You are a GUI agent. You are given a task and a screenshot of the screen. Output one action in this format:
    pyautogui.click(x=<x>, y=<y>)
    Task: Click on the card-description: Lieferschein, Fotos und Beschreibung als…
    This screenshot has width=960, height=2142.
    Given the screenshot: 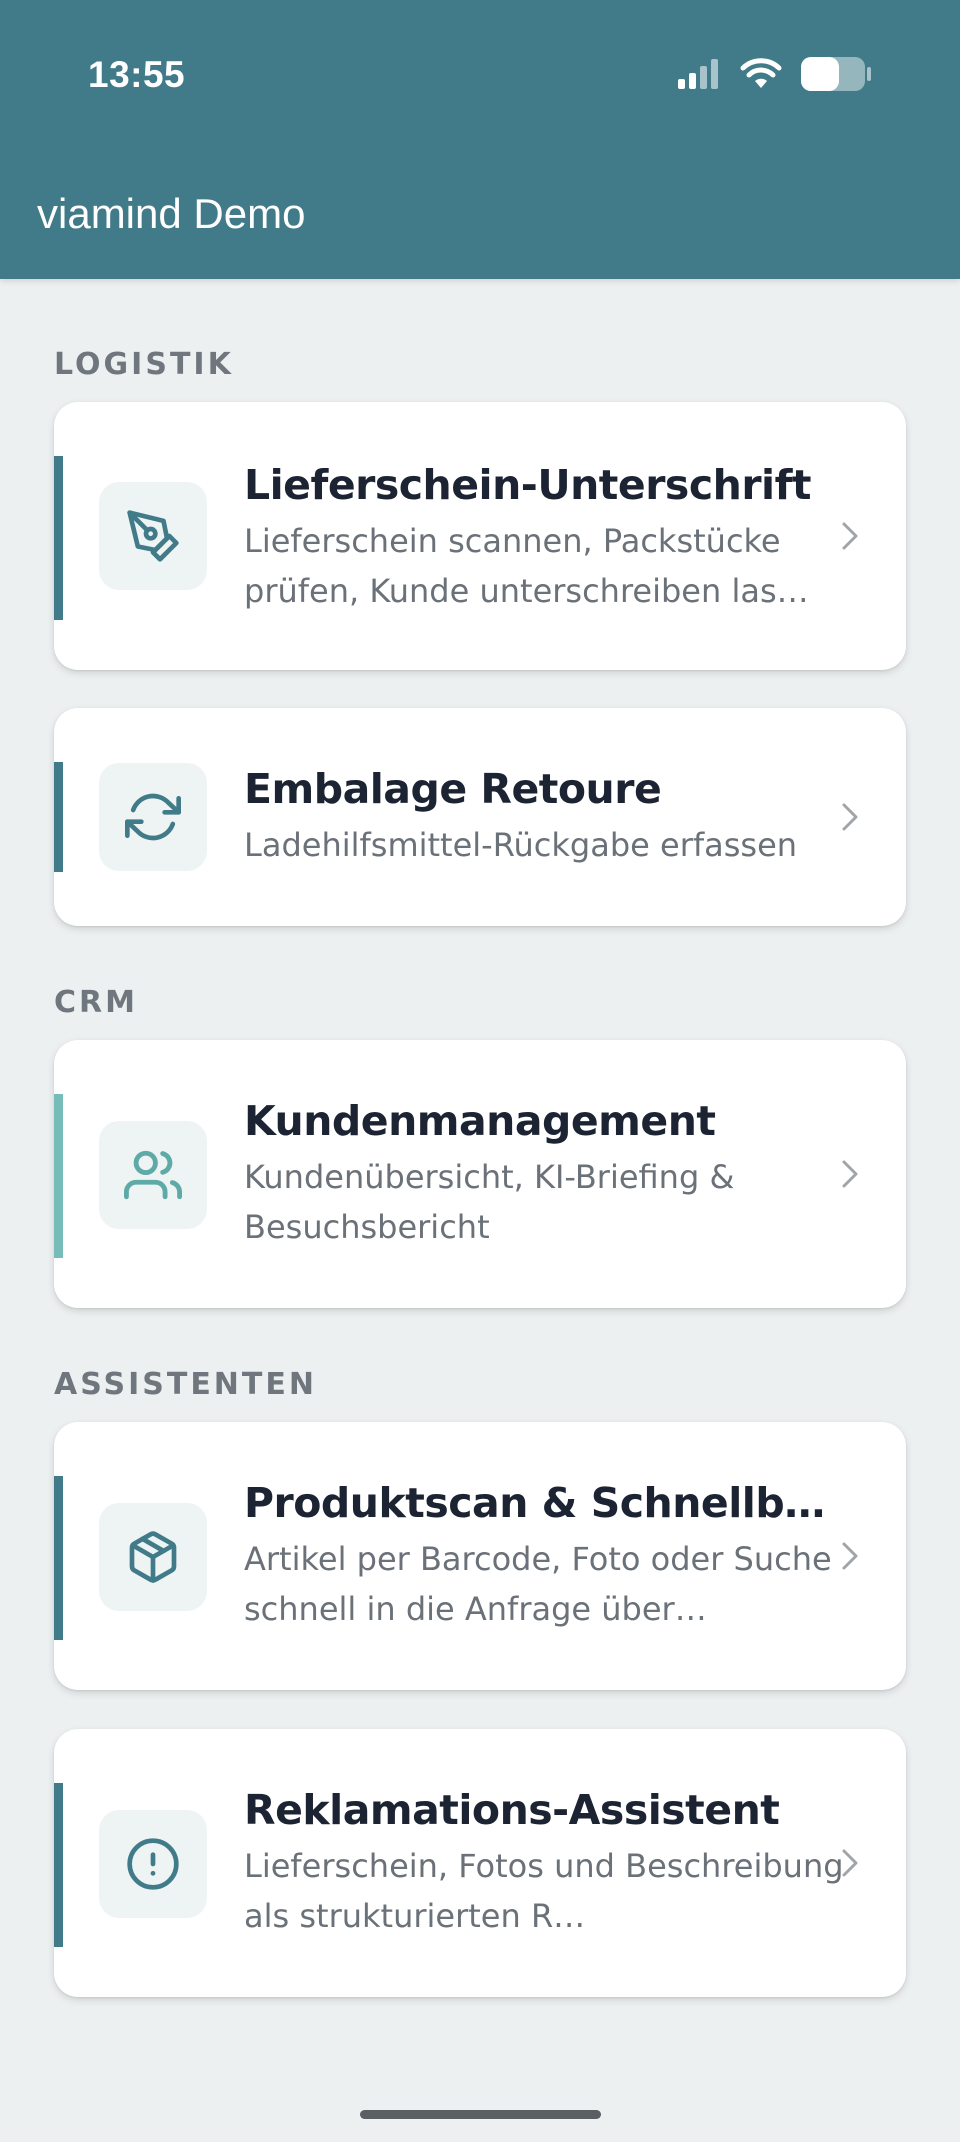 What is the action you would take?
    pyautogui.click(x=544, y=1891)
    